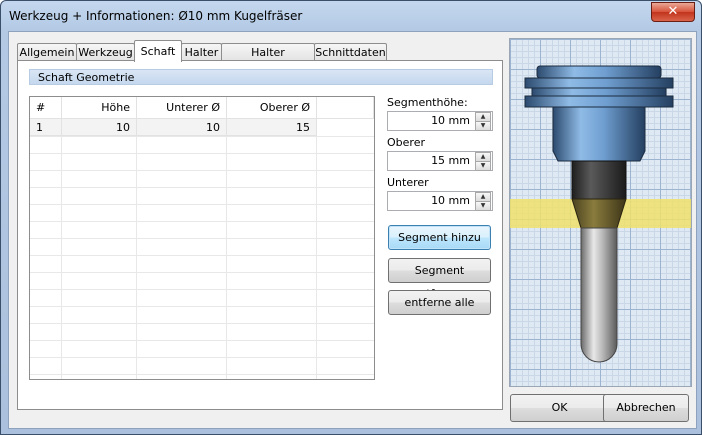 The image size is (702, 435). I want to click on tab-halter: Halter, so click(201, 52).